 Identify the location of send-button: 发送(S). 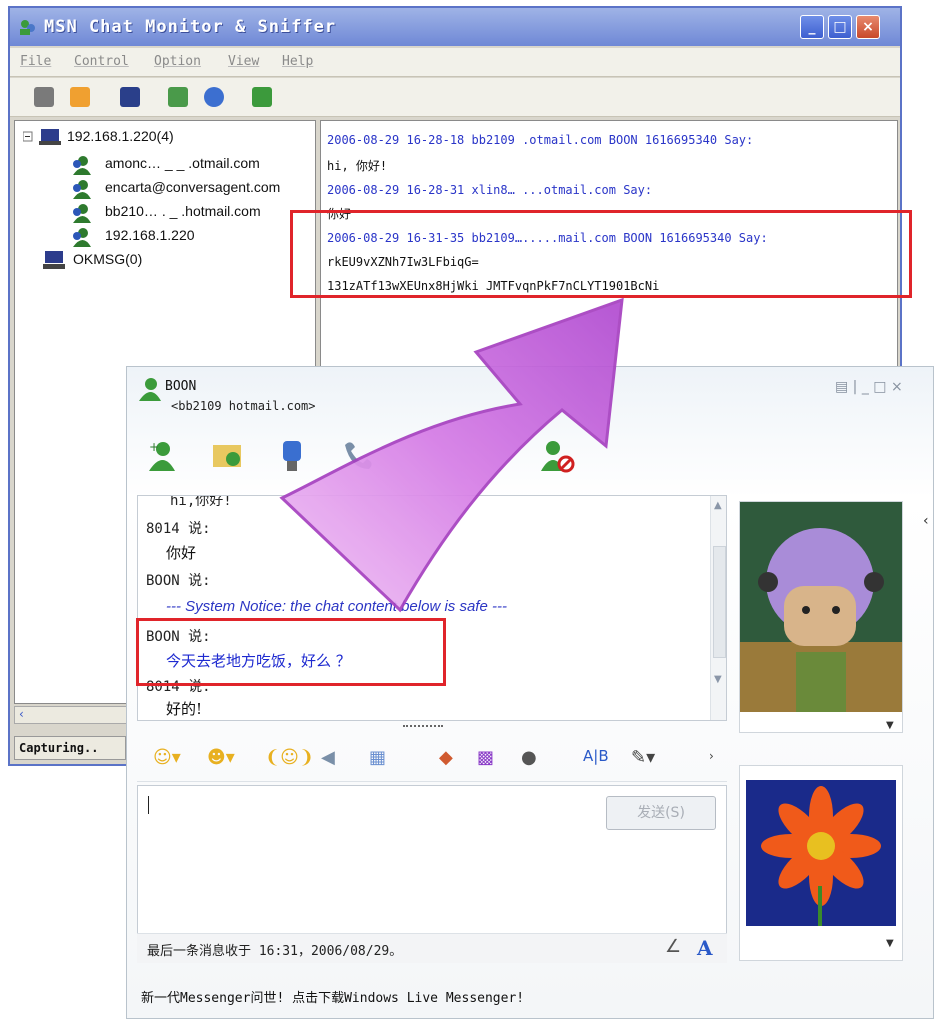
(661, 813).